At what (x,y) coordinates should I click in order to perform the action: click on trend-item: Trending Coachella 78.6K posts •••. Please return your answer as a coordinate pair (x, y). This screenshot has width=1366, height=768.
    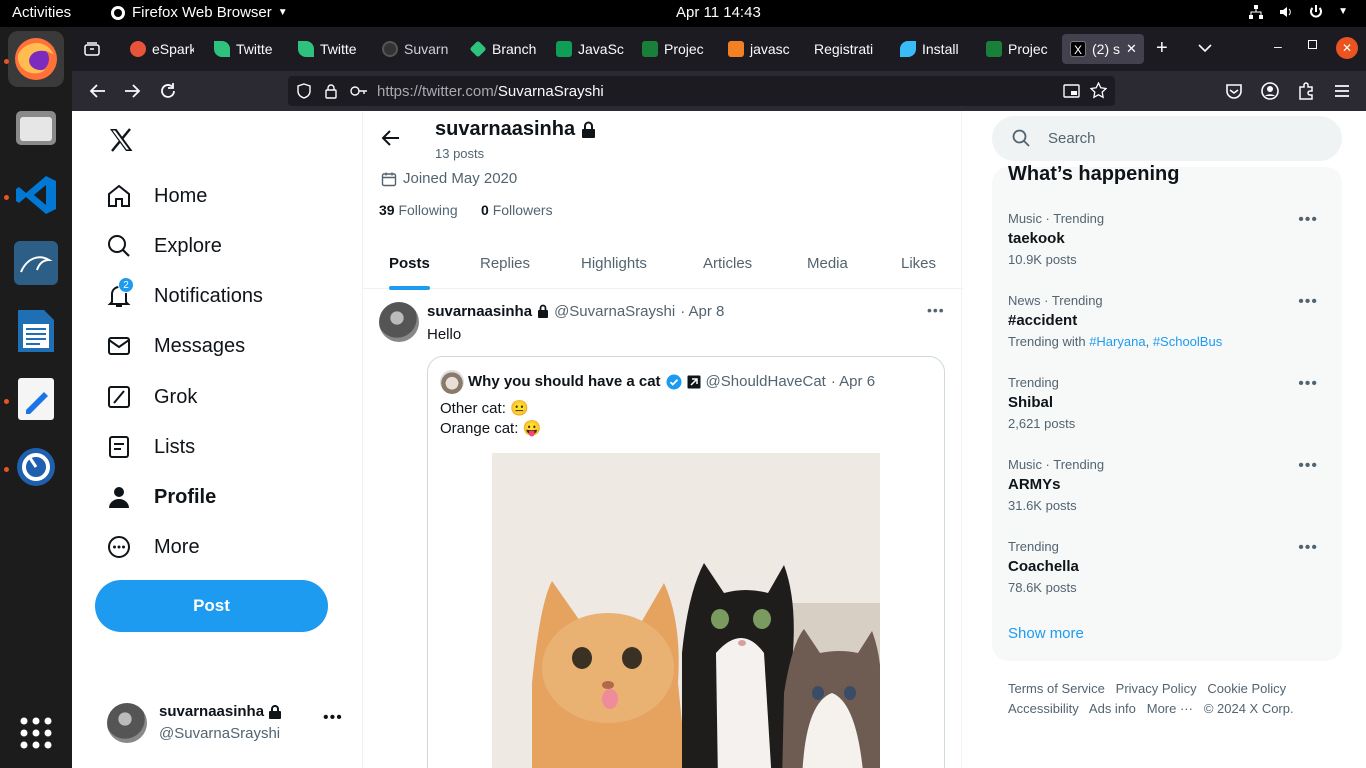
    Looking at the image, I should click on (1167, 567).